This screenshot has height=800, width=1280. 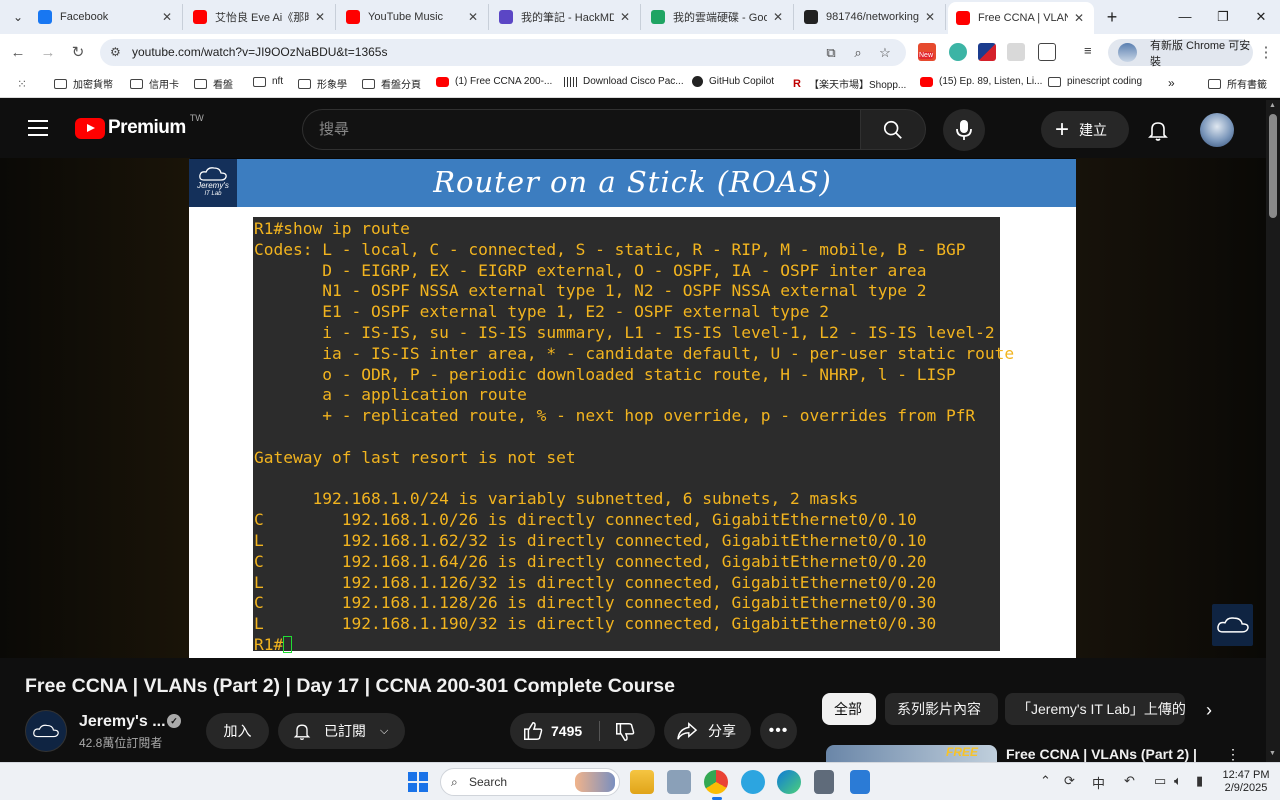 I want to click on extensions-puzzle-icon, so click(x=1047, y=52).